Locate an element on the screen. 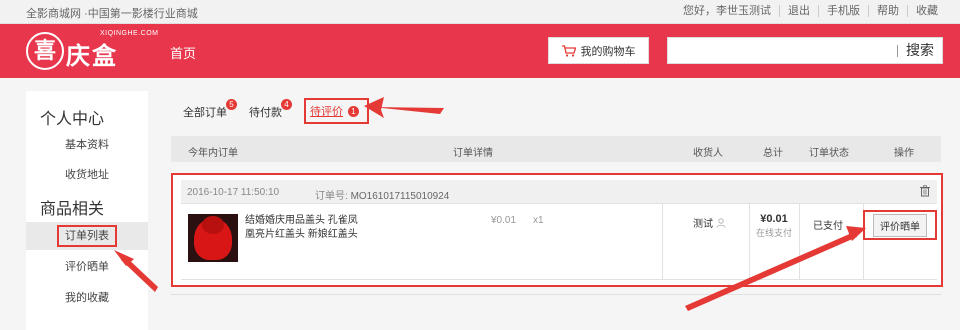 The width and height of the screenshot is (960, 330). help-link: 帮助 is located at coordinates (887, 11).